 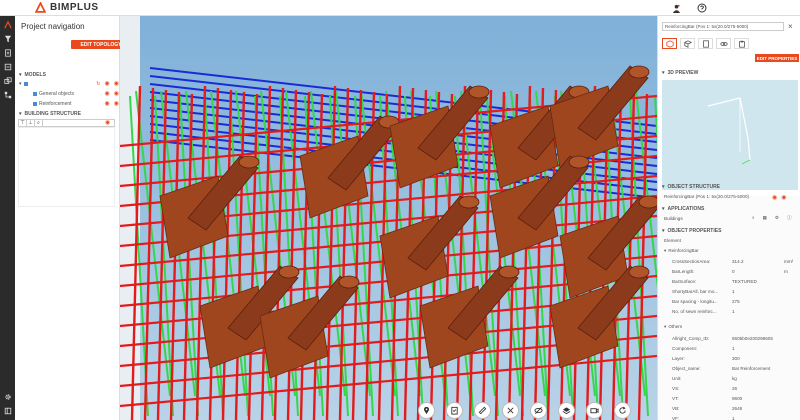 I want to click on camera-icon, so click(x=594, y=410).